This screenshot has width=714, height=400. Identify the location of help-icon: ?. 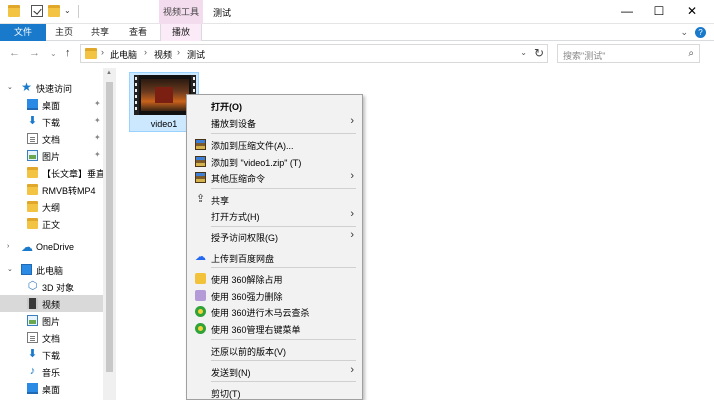
(700, 32).